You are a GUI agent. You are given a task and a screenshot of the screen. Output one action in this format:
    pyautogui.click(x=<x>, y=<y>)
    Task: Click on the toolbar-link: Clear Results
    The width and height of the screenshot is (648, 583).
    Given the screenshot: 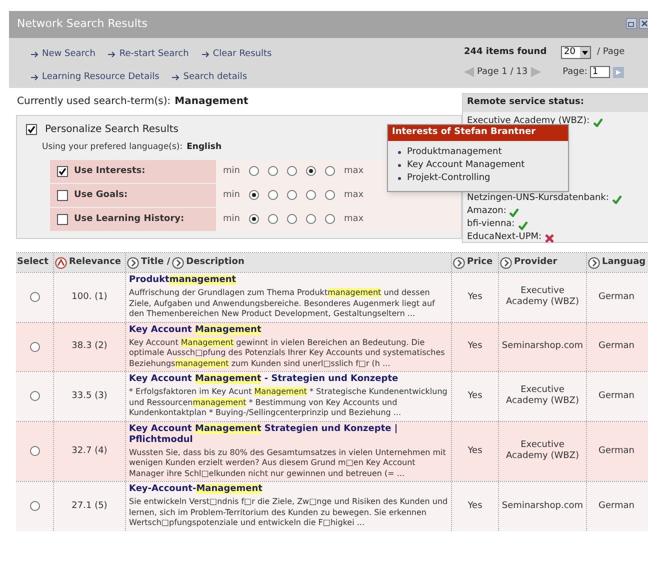 What is the action you would take?
    pyautogui.click(x=237, y=55)
    